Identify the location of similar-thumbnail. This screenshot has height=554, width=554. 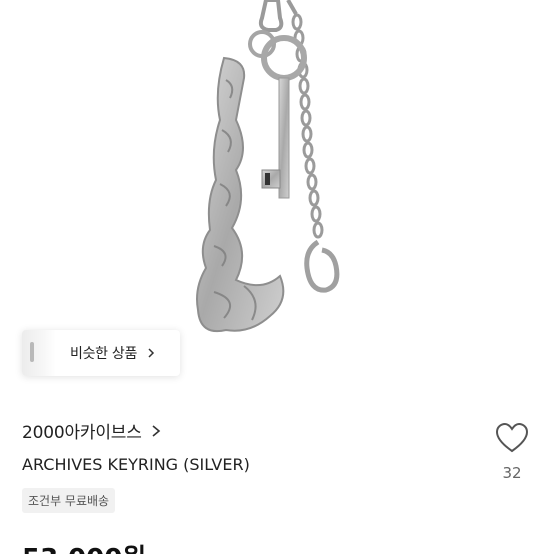
(39, 353).